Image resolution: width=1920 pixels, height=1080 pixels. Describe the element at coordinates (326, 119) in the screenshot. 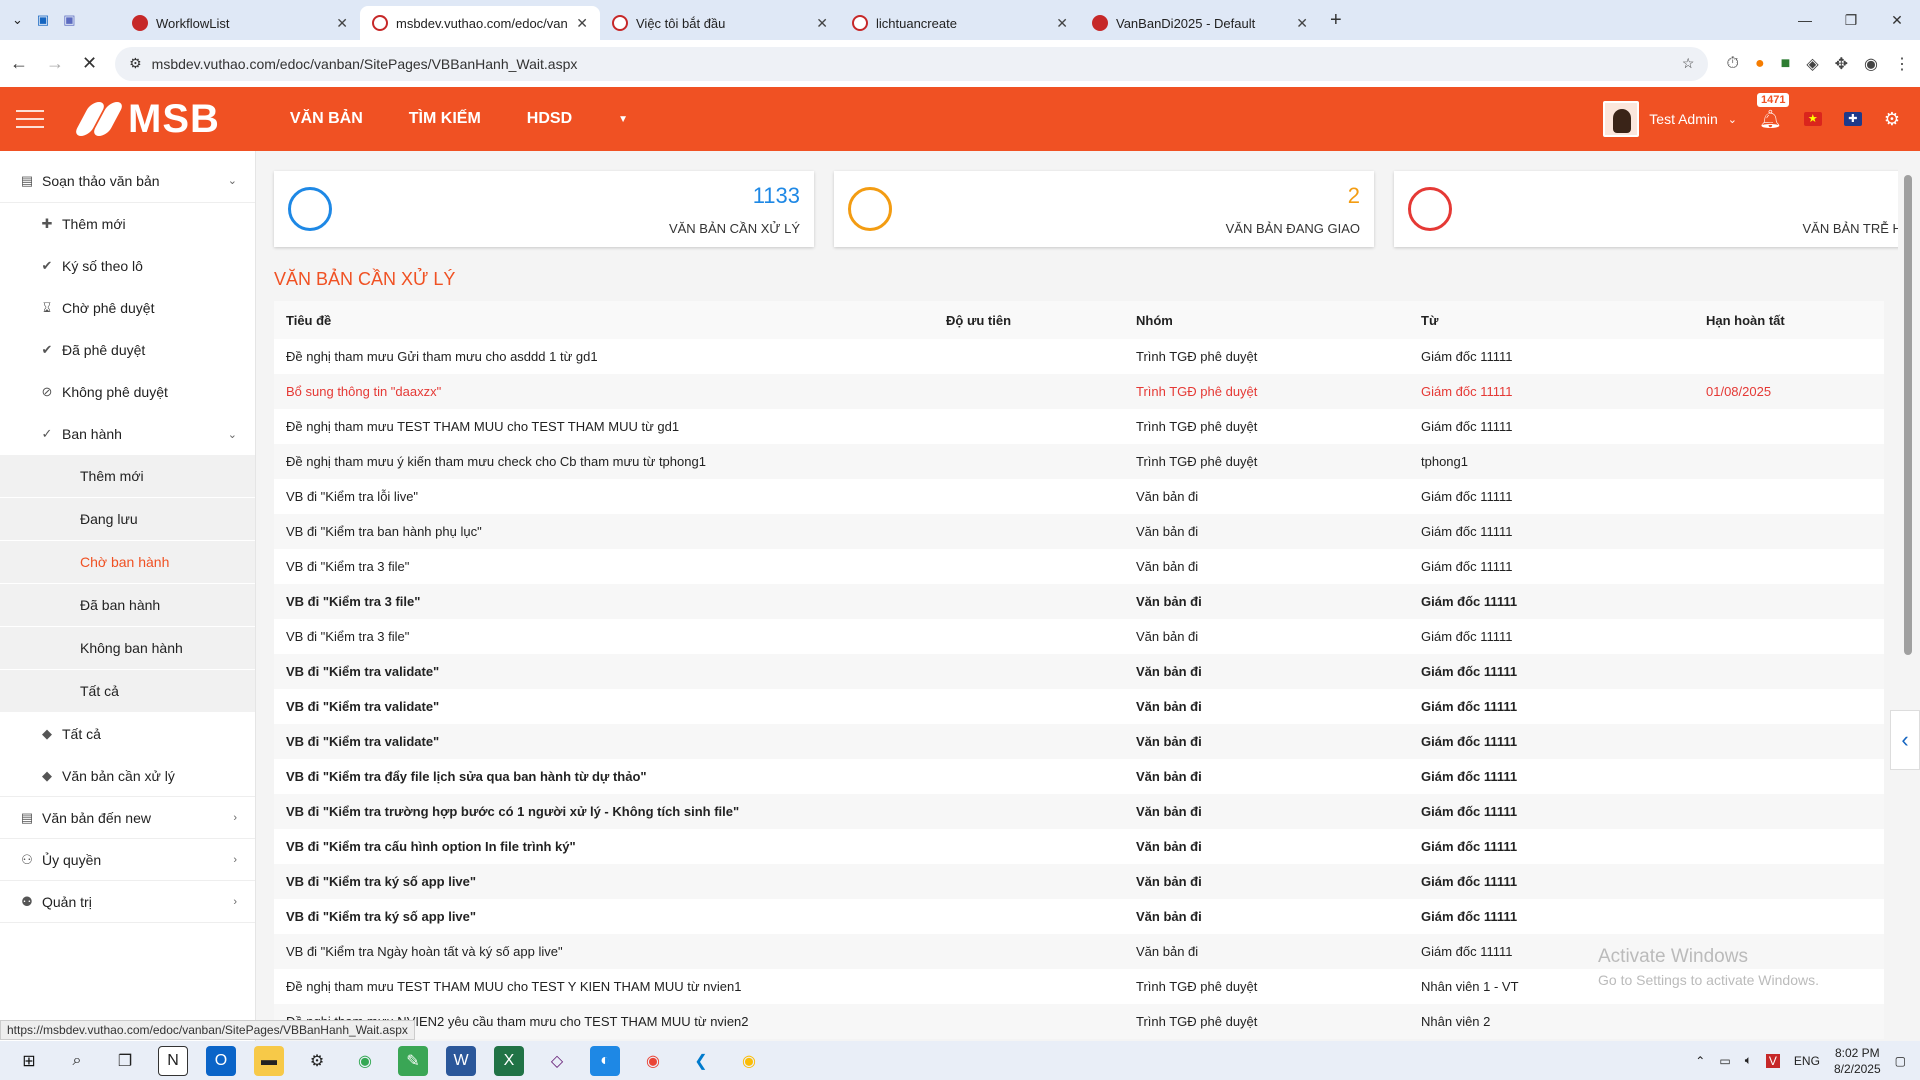

I see `menu-van-ban: VĂN BẢN` at that location.